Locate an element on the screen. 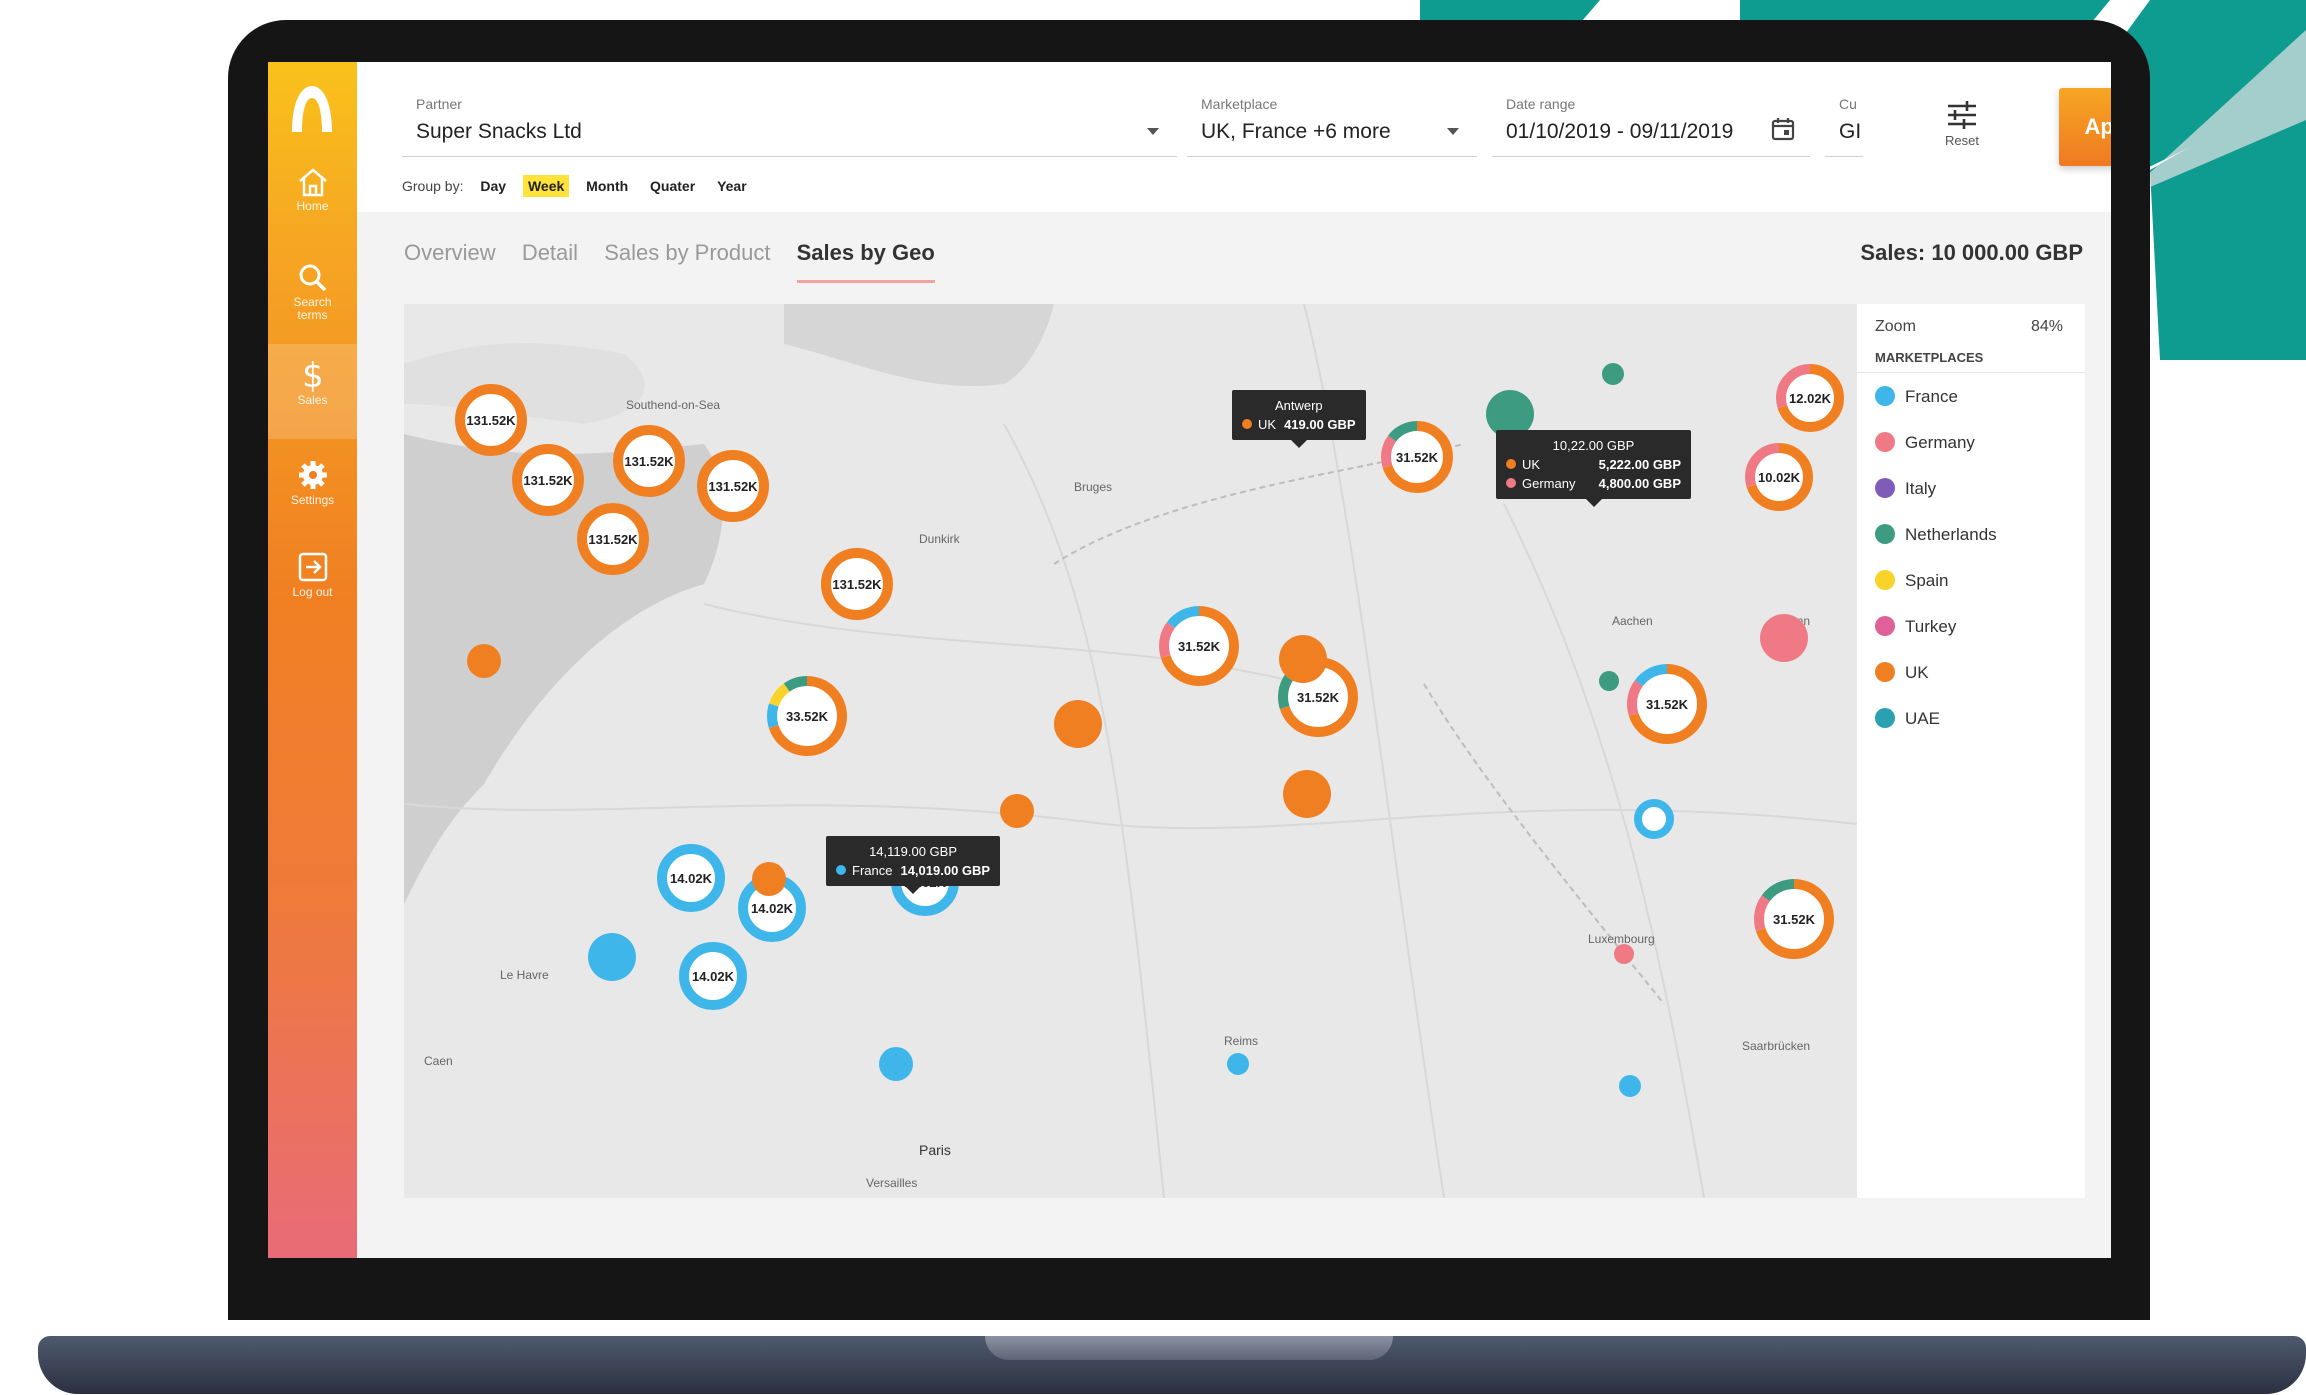 The image size is (2306, 1395). calendar-icon is located at coordinates (1783, 129).